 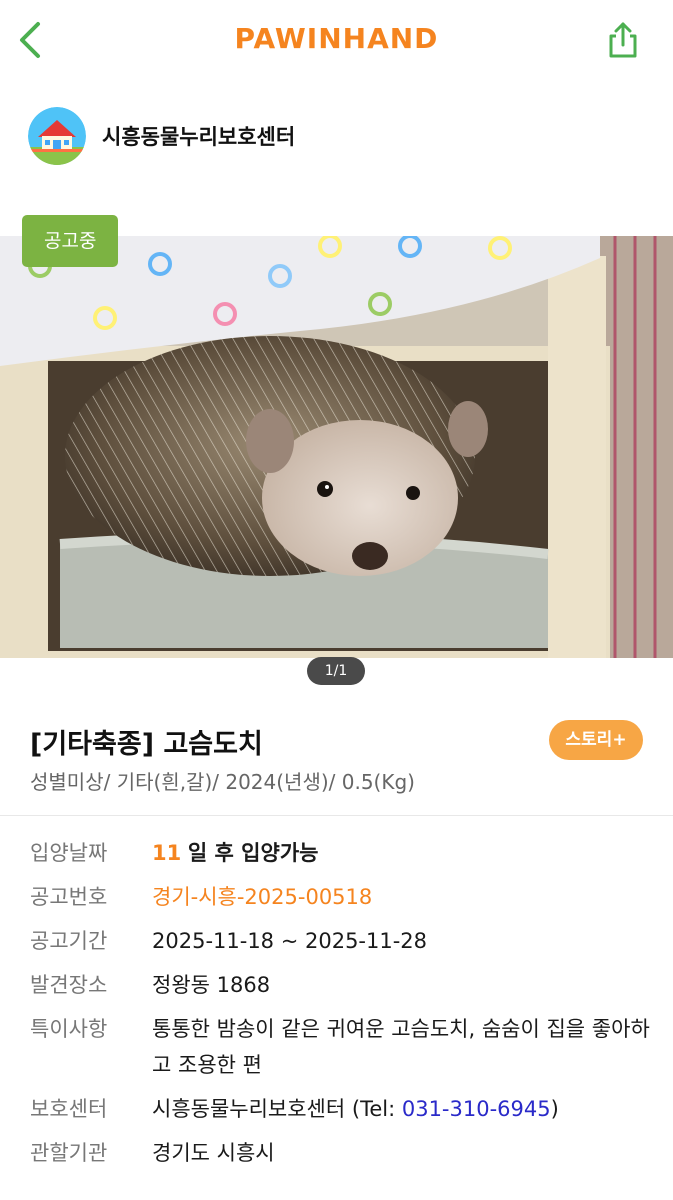 What do you see at coordinates (401, 853) in the screenshot?
I see `info-value: 11 일 후 입양가능` at bounding box center [401, 853].